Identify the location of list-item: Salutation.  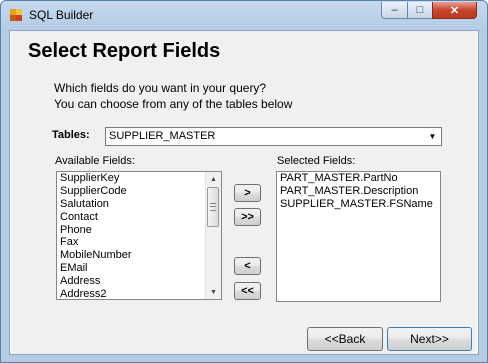
(139, 204).